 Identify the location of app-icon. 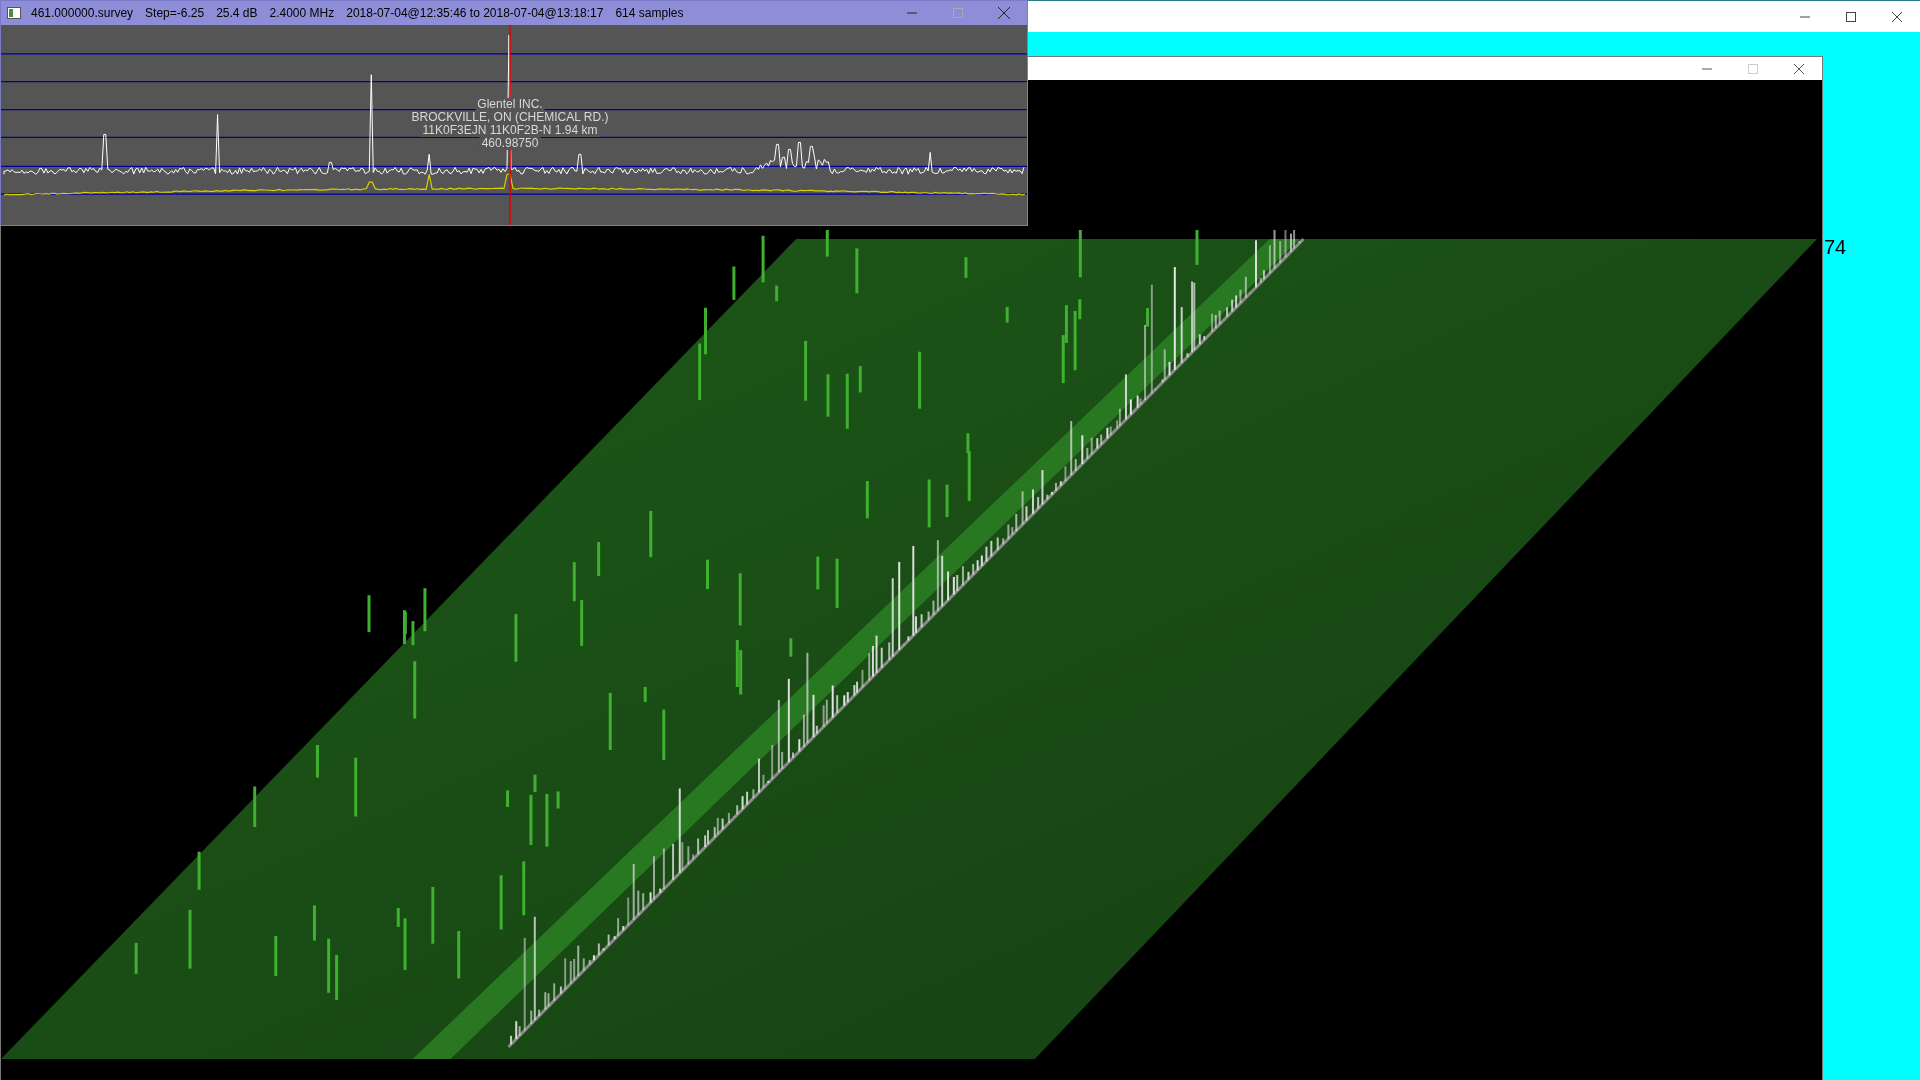
(14, 13).